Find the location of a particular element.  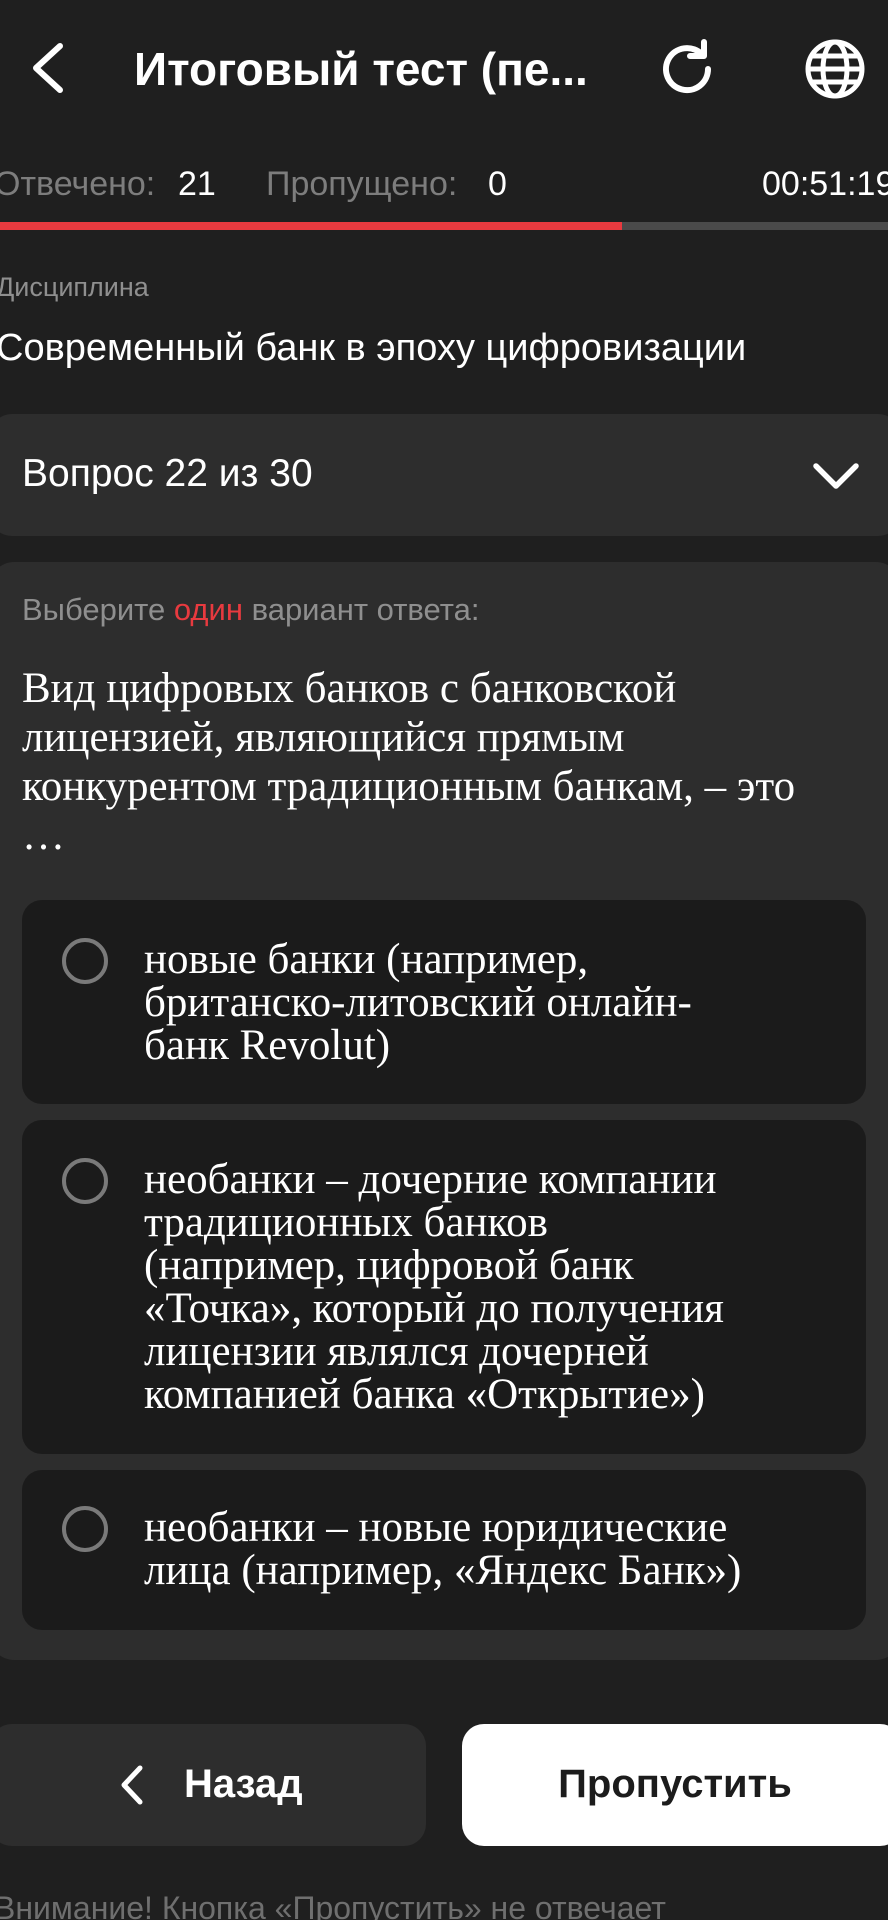

instruction-highlight: один is located at coordinates (208, 609).